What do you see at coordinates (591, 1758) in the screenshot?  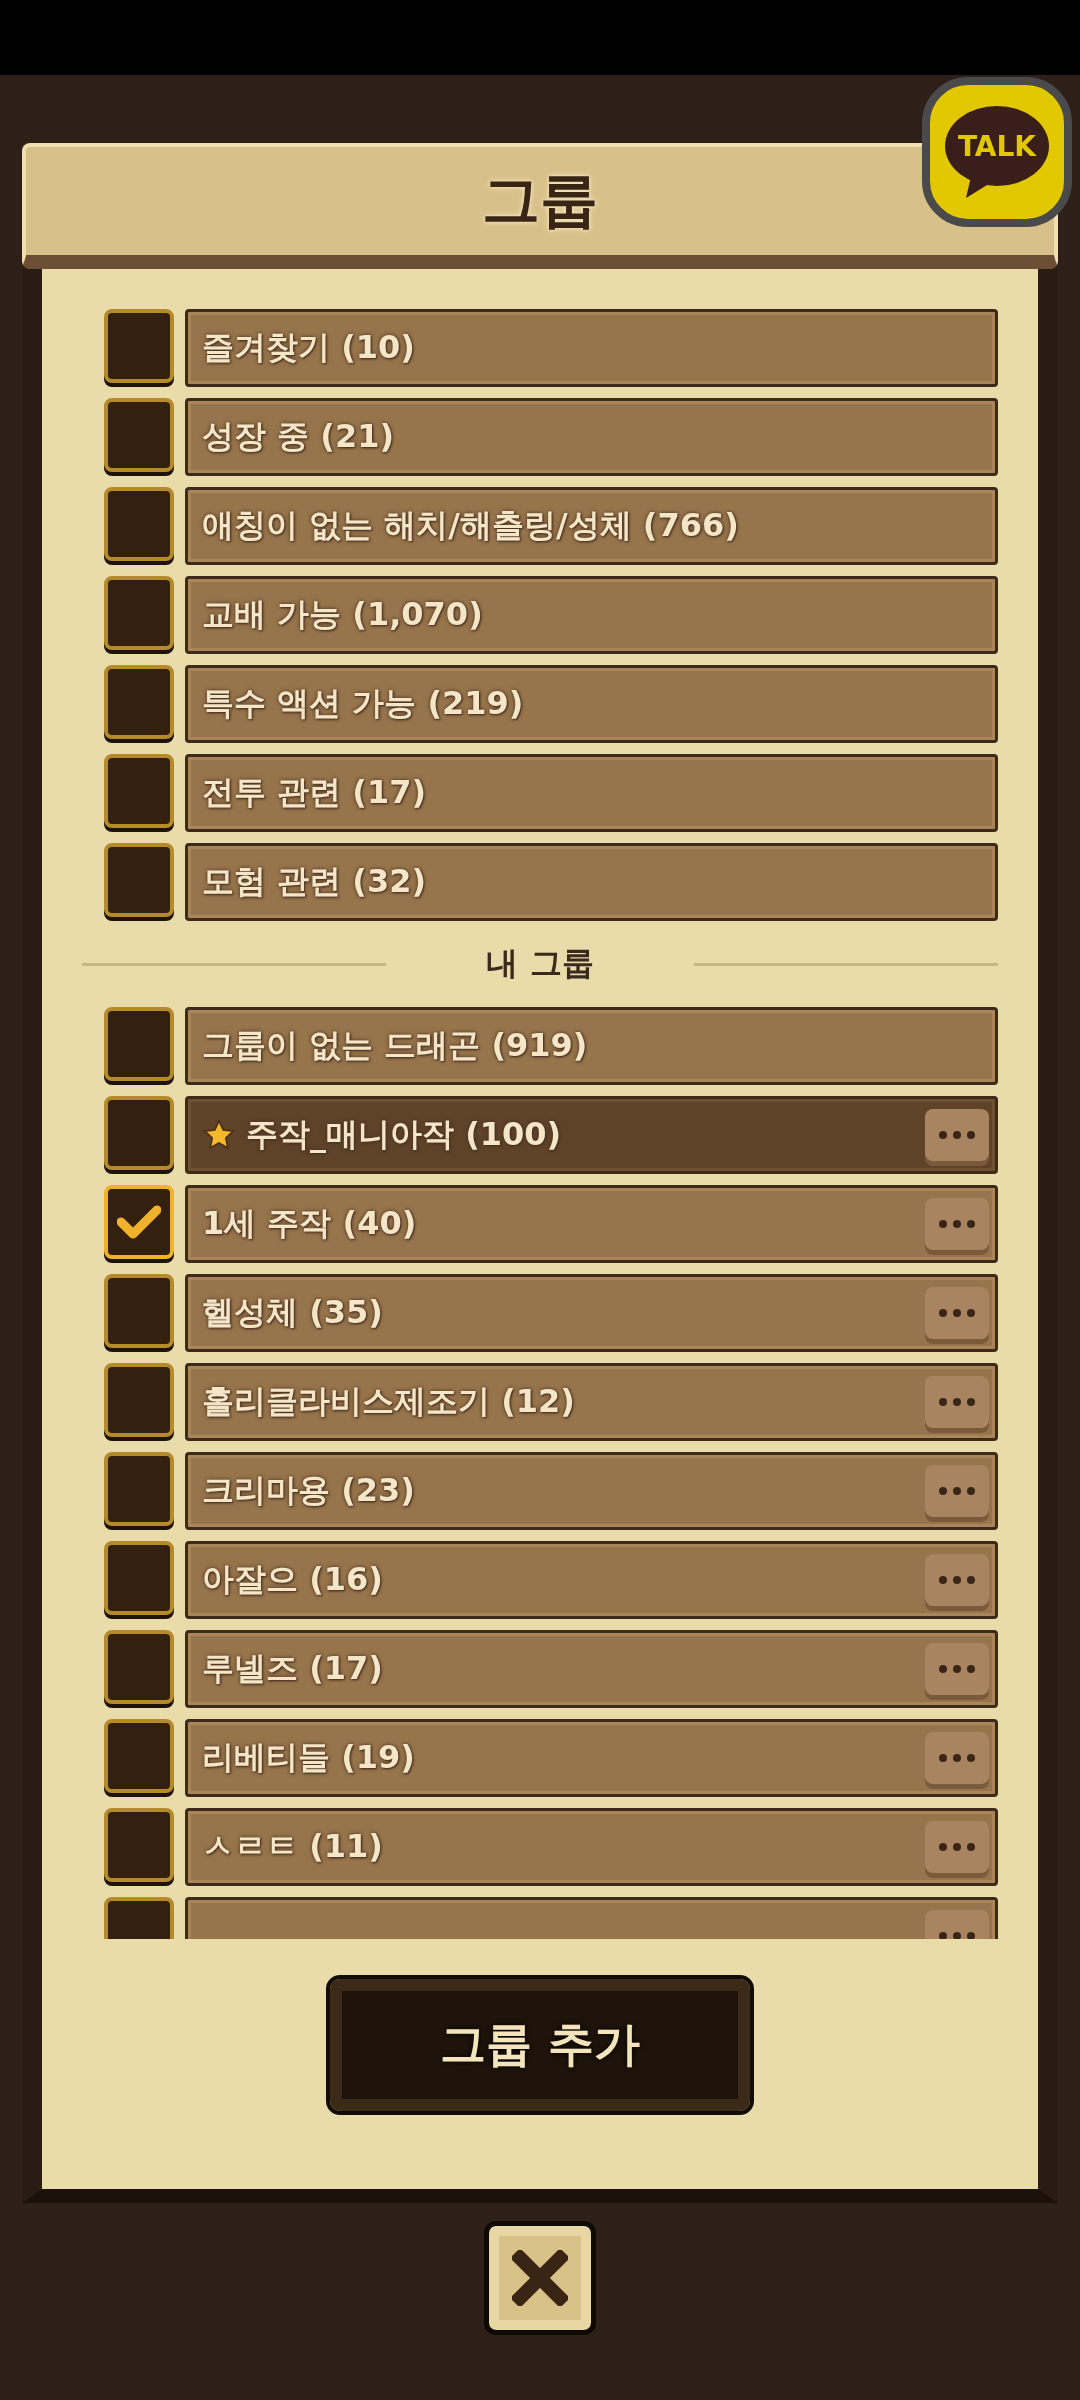 I see `group-row: 리베티들 (19)` at bounding box center [591, 1758].